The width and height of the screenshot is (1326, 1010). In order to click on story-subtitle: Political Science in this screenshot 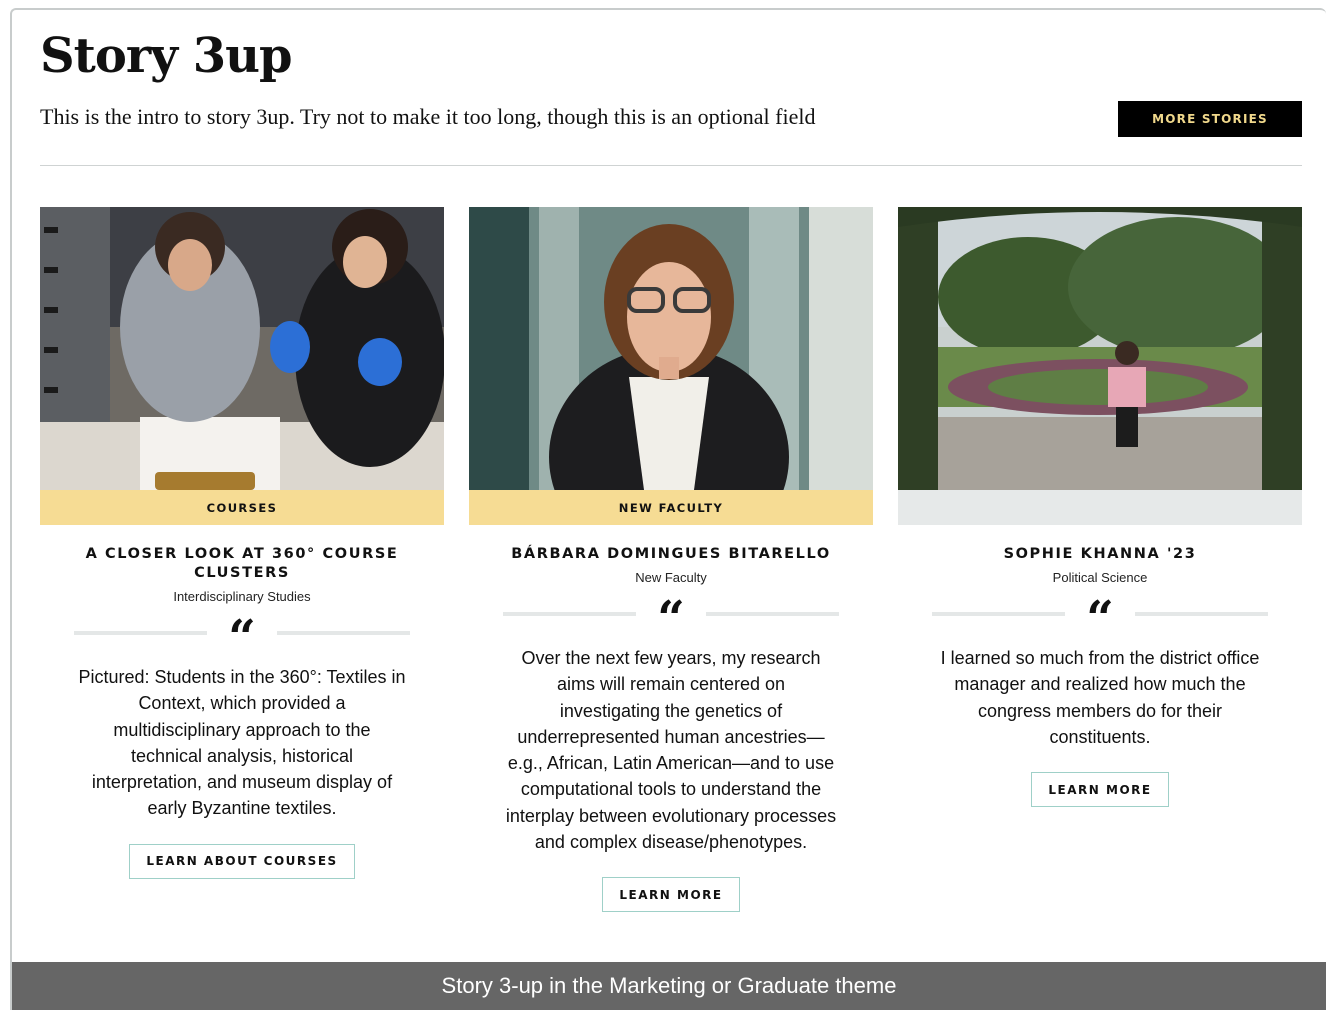, I will do `click(1100, 577)`.